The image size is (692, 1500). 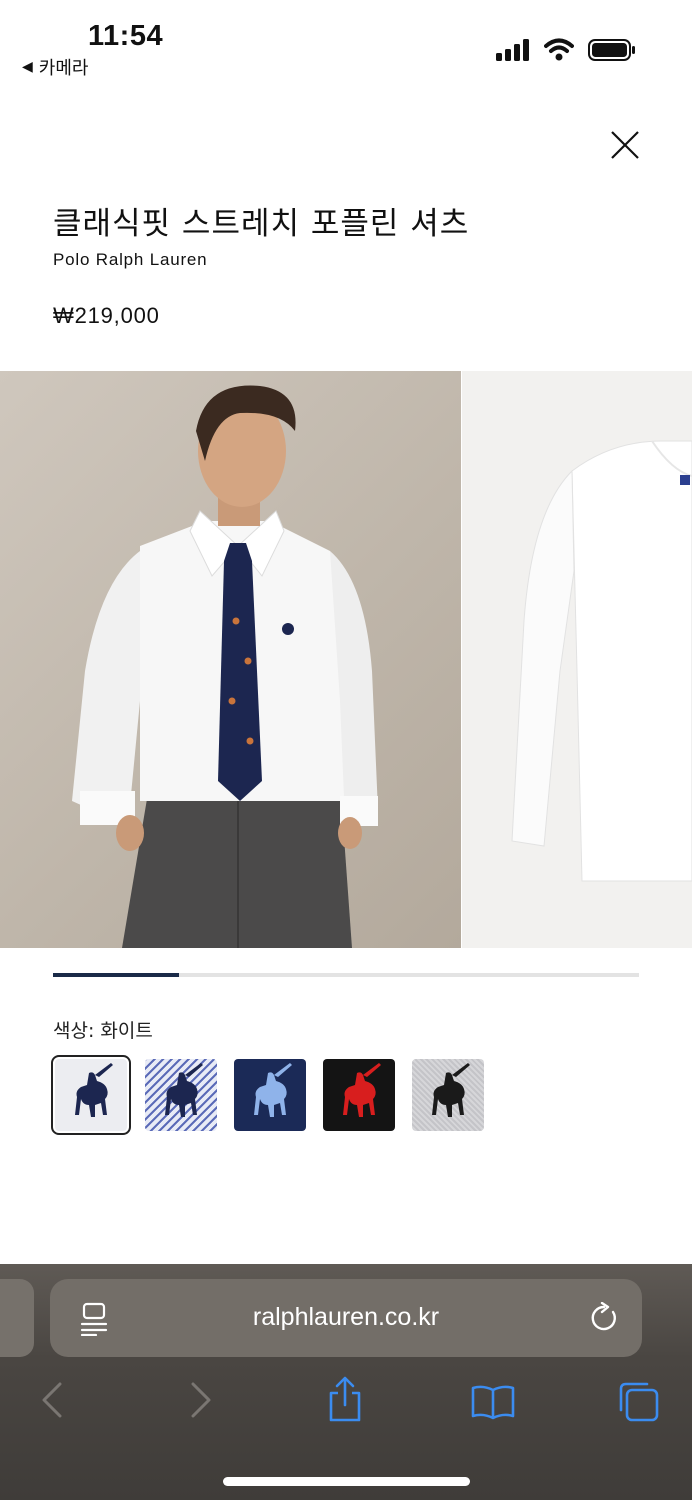 I want to click on url-text: ralphlauren.co.kr, so click(x=346, y=1317).